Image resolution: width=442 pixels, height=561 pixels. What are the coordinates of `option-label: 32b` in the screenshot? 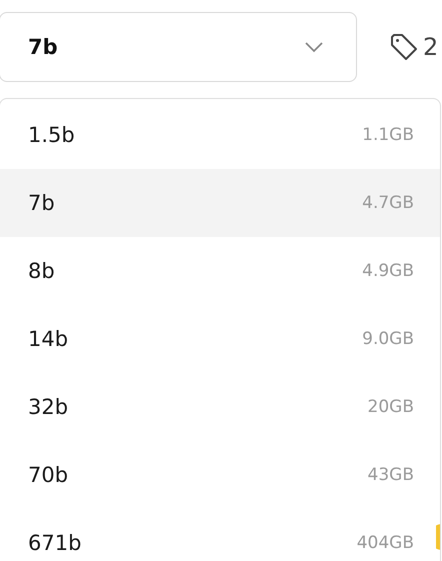 It's located at (48, 407).